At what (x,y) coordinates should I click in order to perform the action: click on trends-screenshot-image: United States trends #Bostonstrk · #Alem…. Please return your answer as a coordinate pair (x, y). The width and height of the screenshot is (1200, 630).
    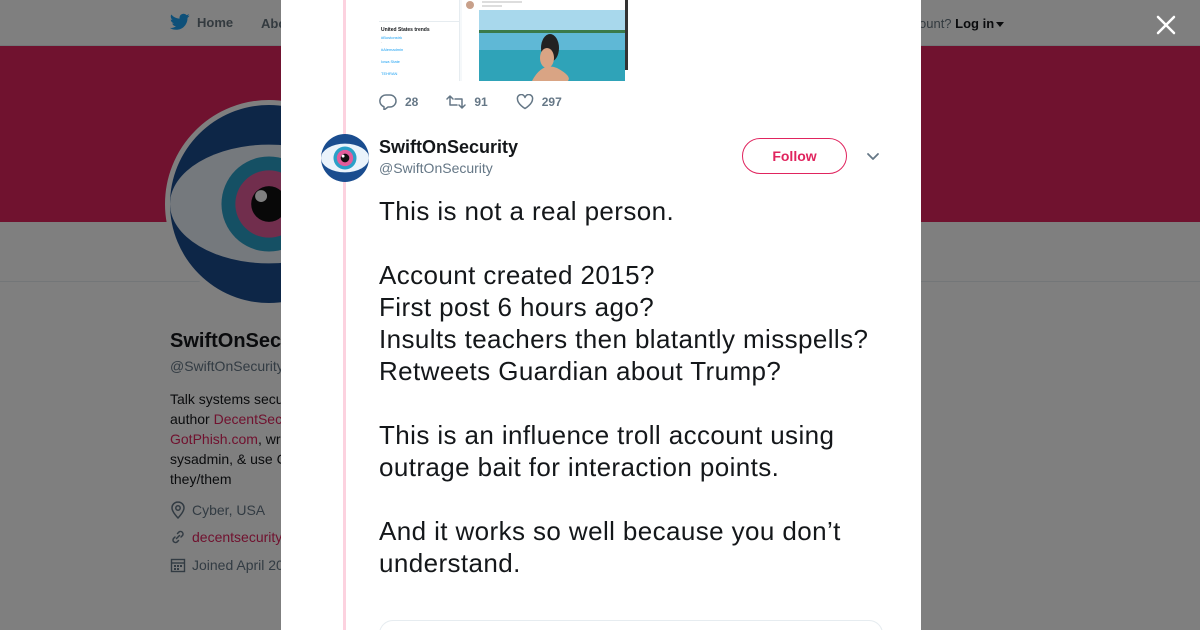
    Looking at the image, I should click on (419, 40).